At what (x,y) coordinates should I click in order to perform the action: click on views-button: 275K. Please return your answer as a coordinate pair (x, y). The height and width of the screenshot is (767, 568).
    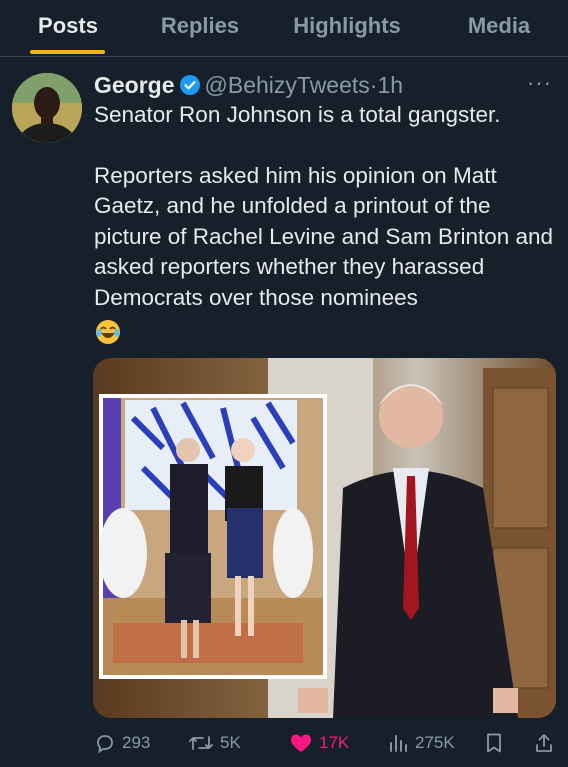
    Looking at the image, I should click on (421, 743).